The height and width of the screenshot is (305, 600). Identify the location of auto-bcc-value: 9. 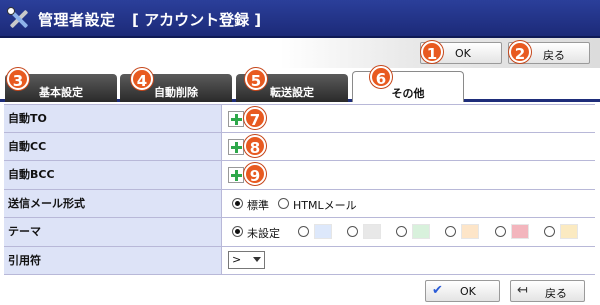
(408, 175).